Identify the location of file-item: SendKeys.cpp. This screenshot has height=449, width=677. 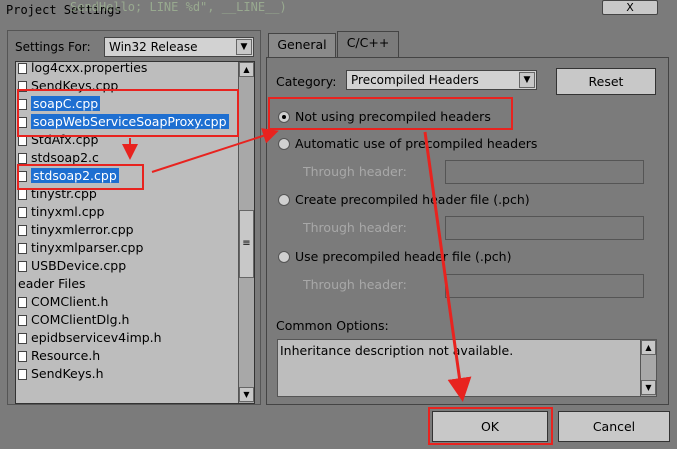
(68, 86).